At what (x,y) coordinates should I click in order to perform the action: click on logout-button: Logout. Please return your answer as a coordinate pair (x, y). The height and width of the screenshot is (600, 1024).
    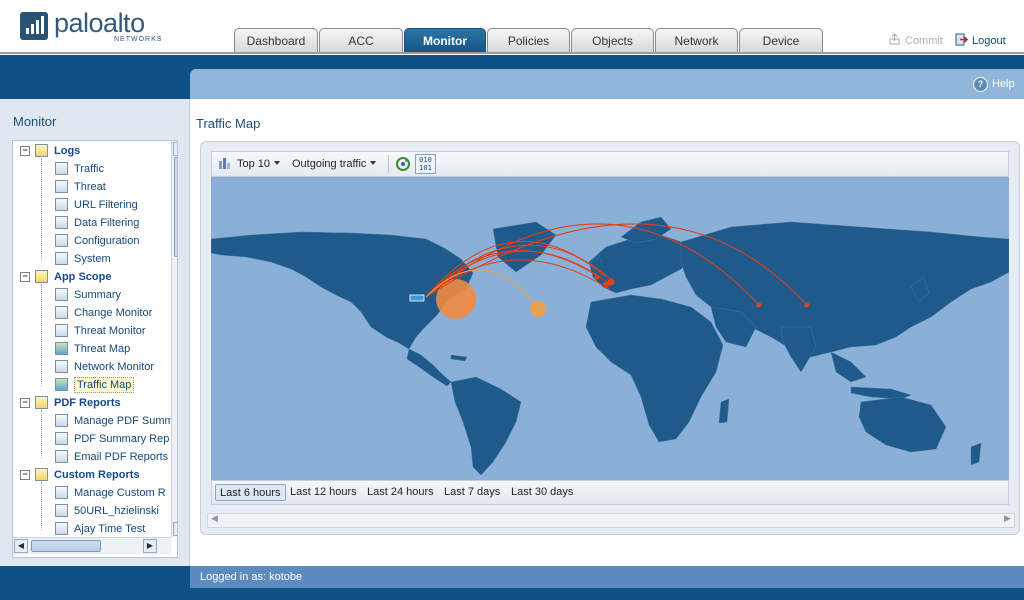
    Looking at the image, I should click on (980, 40).